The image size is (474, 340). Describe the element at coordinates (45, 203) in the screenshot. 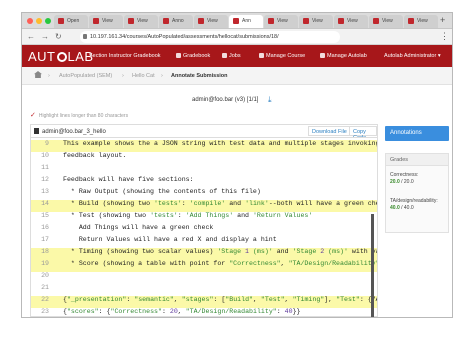

I see `line-number: 14` at that location.